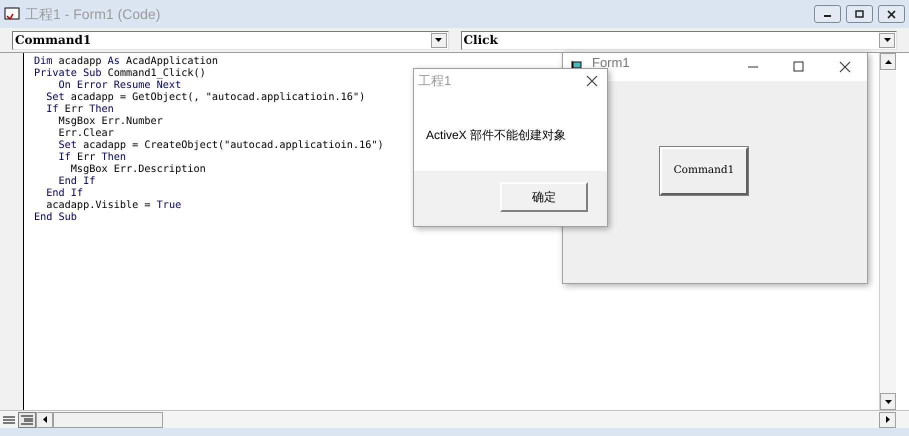 The image size is (909, 436). Describe the element at coordinates (221, 146) in the screenshot. I see `code-line: Set acadapp = CreateObject("autocad.applicatioin.16")` at that location.